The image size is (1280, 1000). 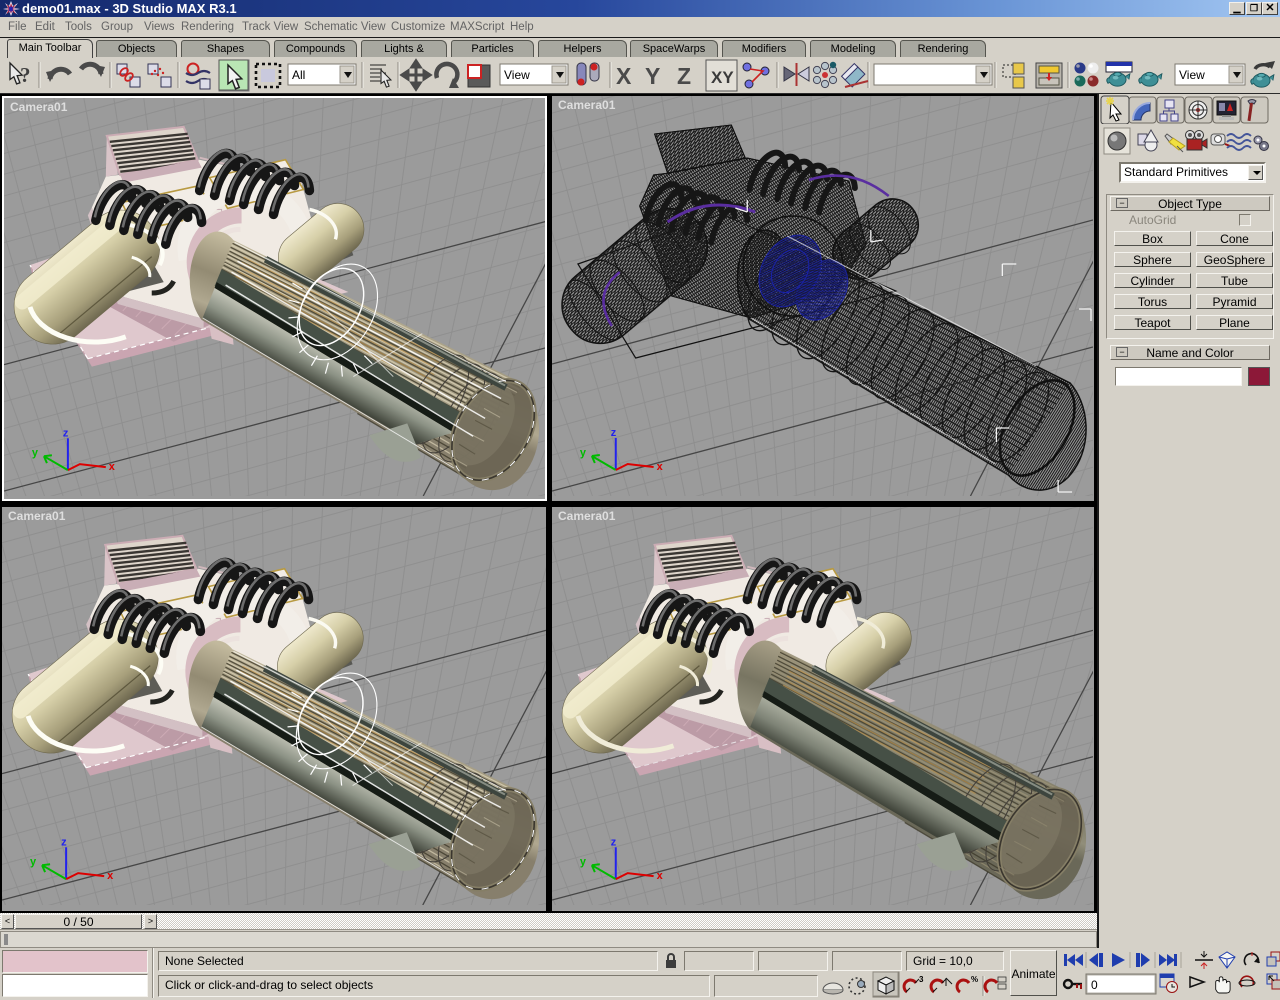 What do you see at coordinates (624, 76) in the screenshot?
I see `svg-text: X` at bounding box center [624, 76].